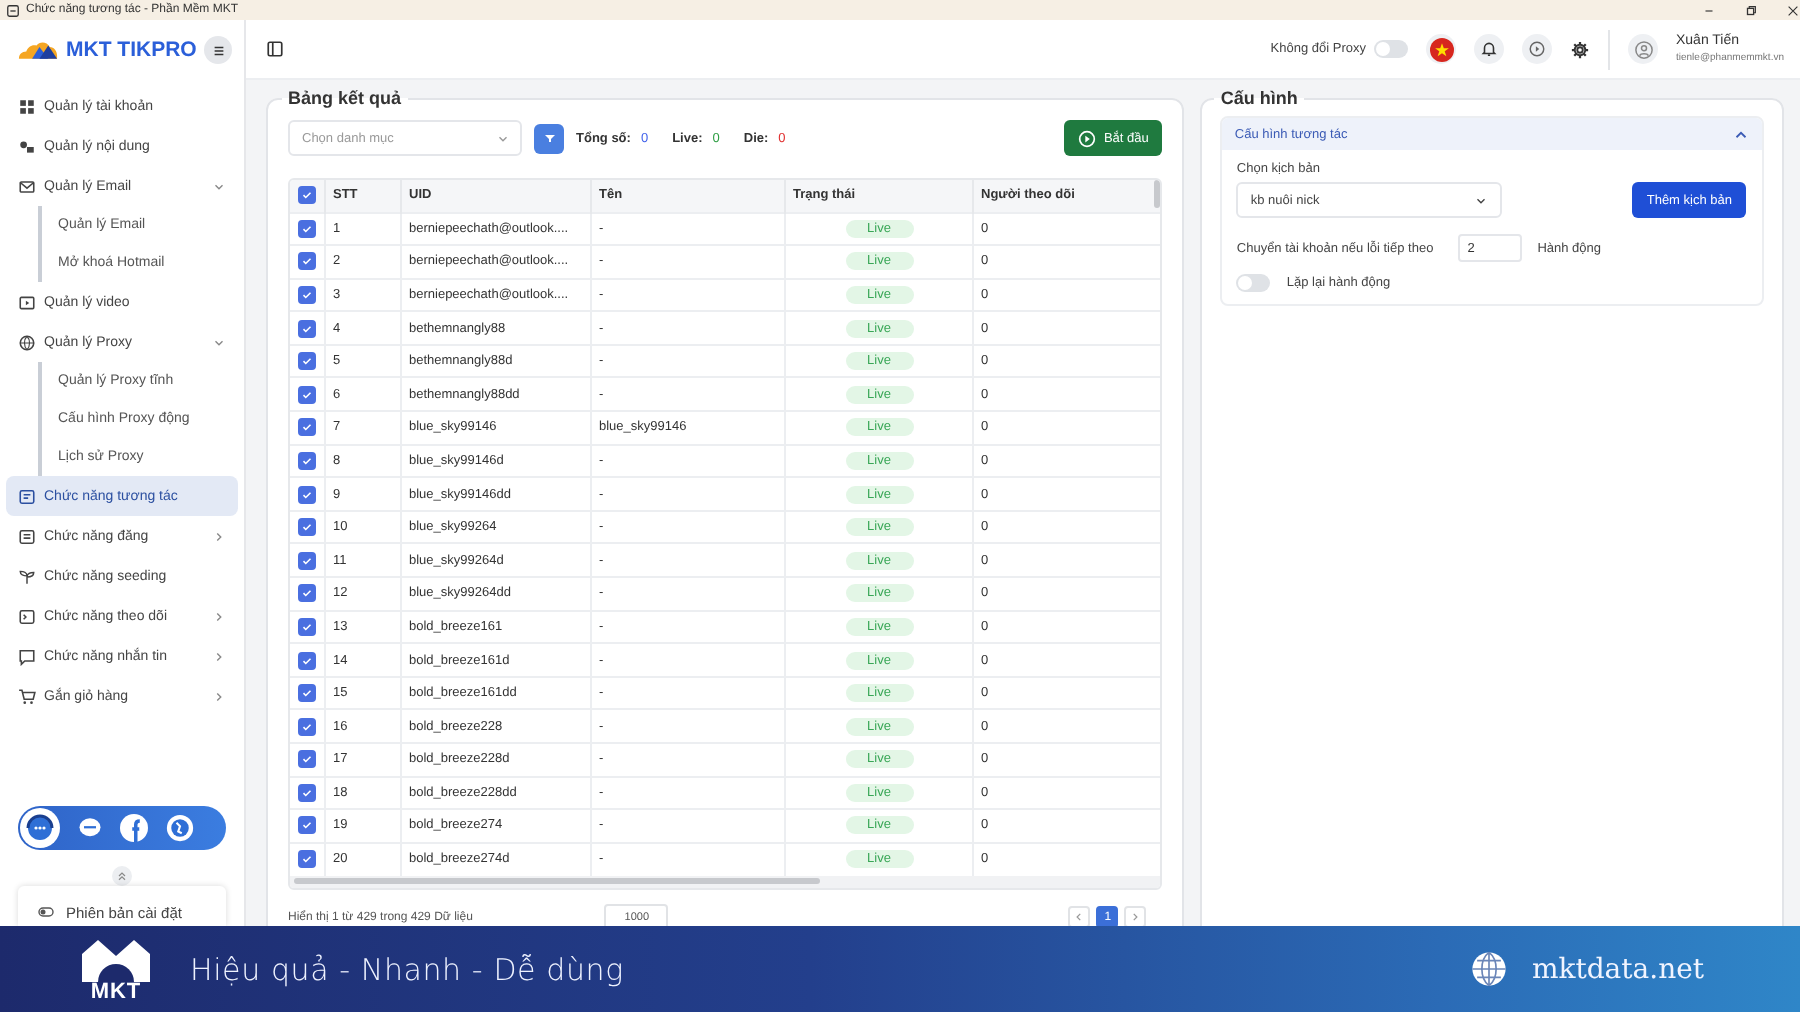  I want to click on user-icon, so click(1643, 49).